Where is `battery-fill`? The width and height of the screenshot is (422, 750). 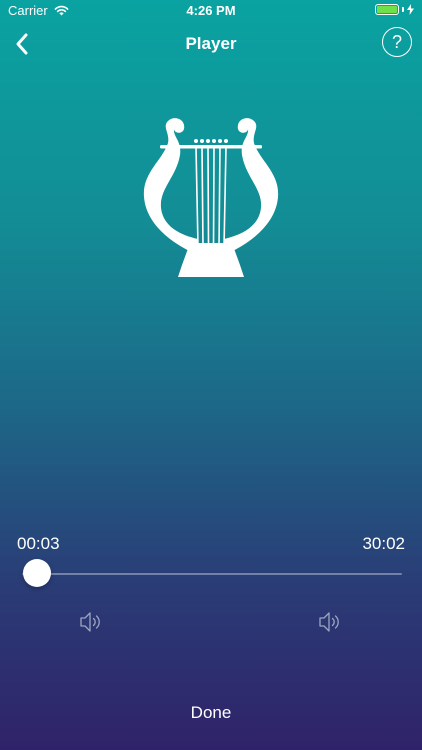 battery-fill is located at coordinates (387, 9).